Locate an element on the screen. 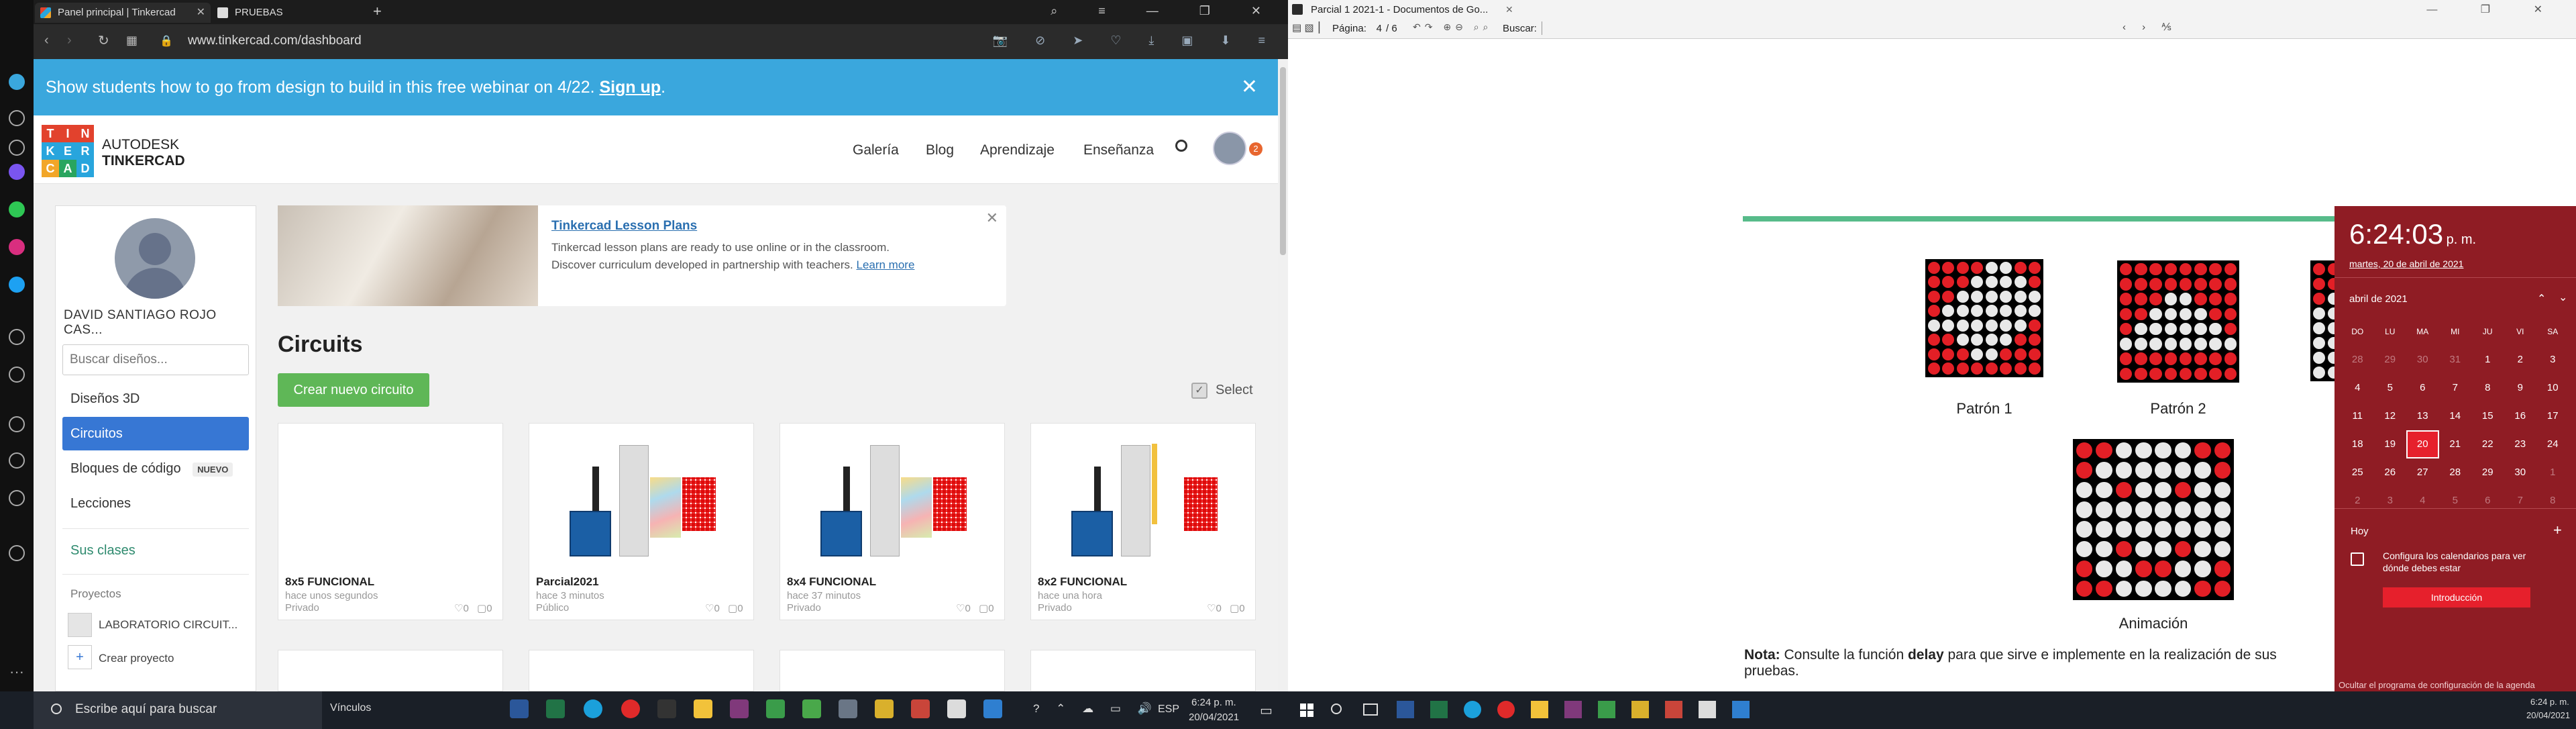  star-icon is located at coordinates (17, 148).